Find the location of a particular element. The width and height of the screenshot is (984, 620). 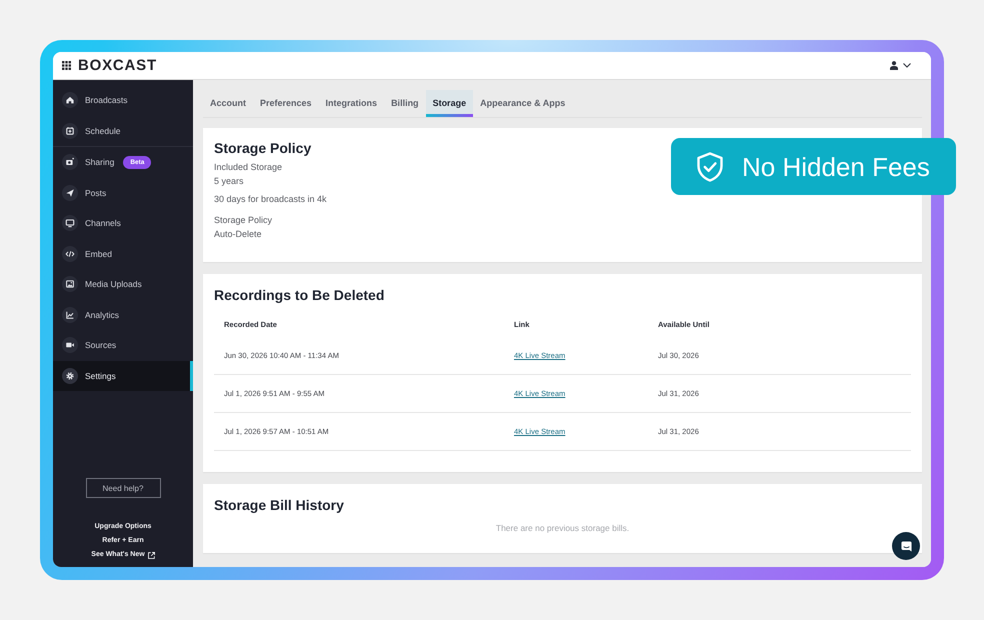

promo-text: No Hidden Fees is located at coordinates (836, 167).